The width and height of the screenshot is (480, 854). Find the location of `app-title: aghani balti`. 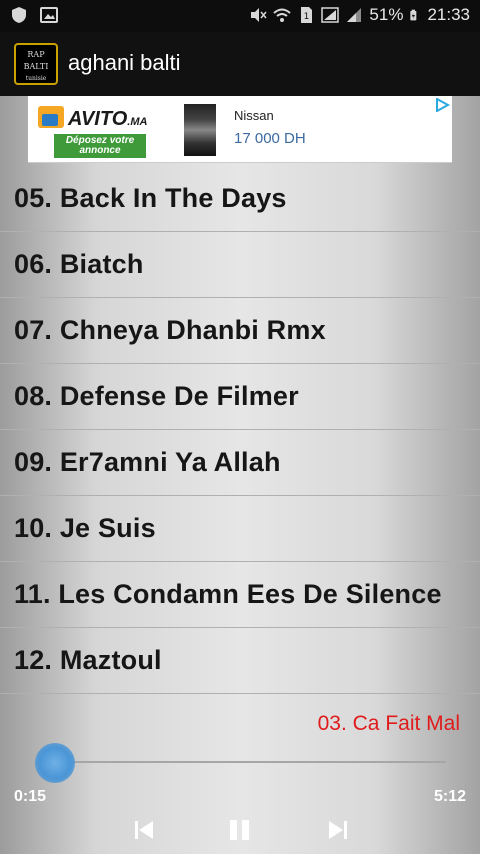

app-title: aghani balti is located at coordinates (124, 62).